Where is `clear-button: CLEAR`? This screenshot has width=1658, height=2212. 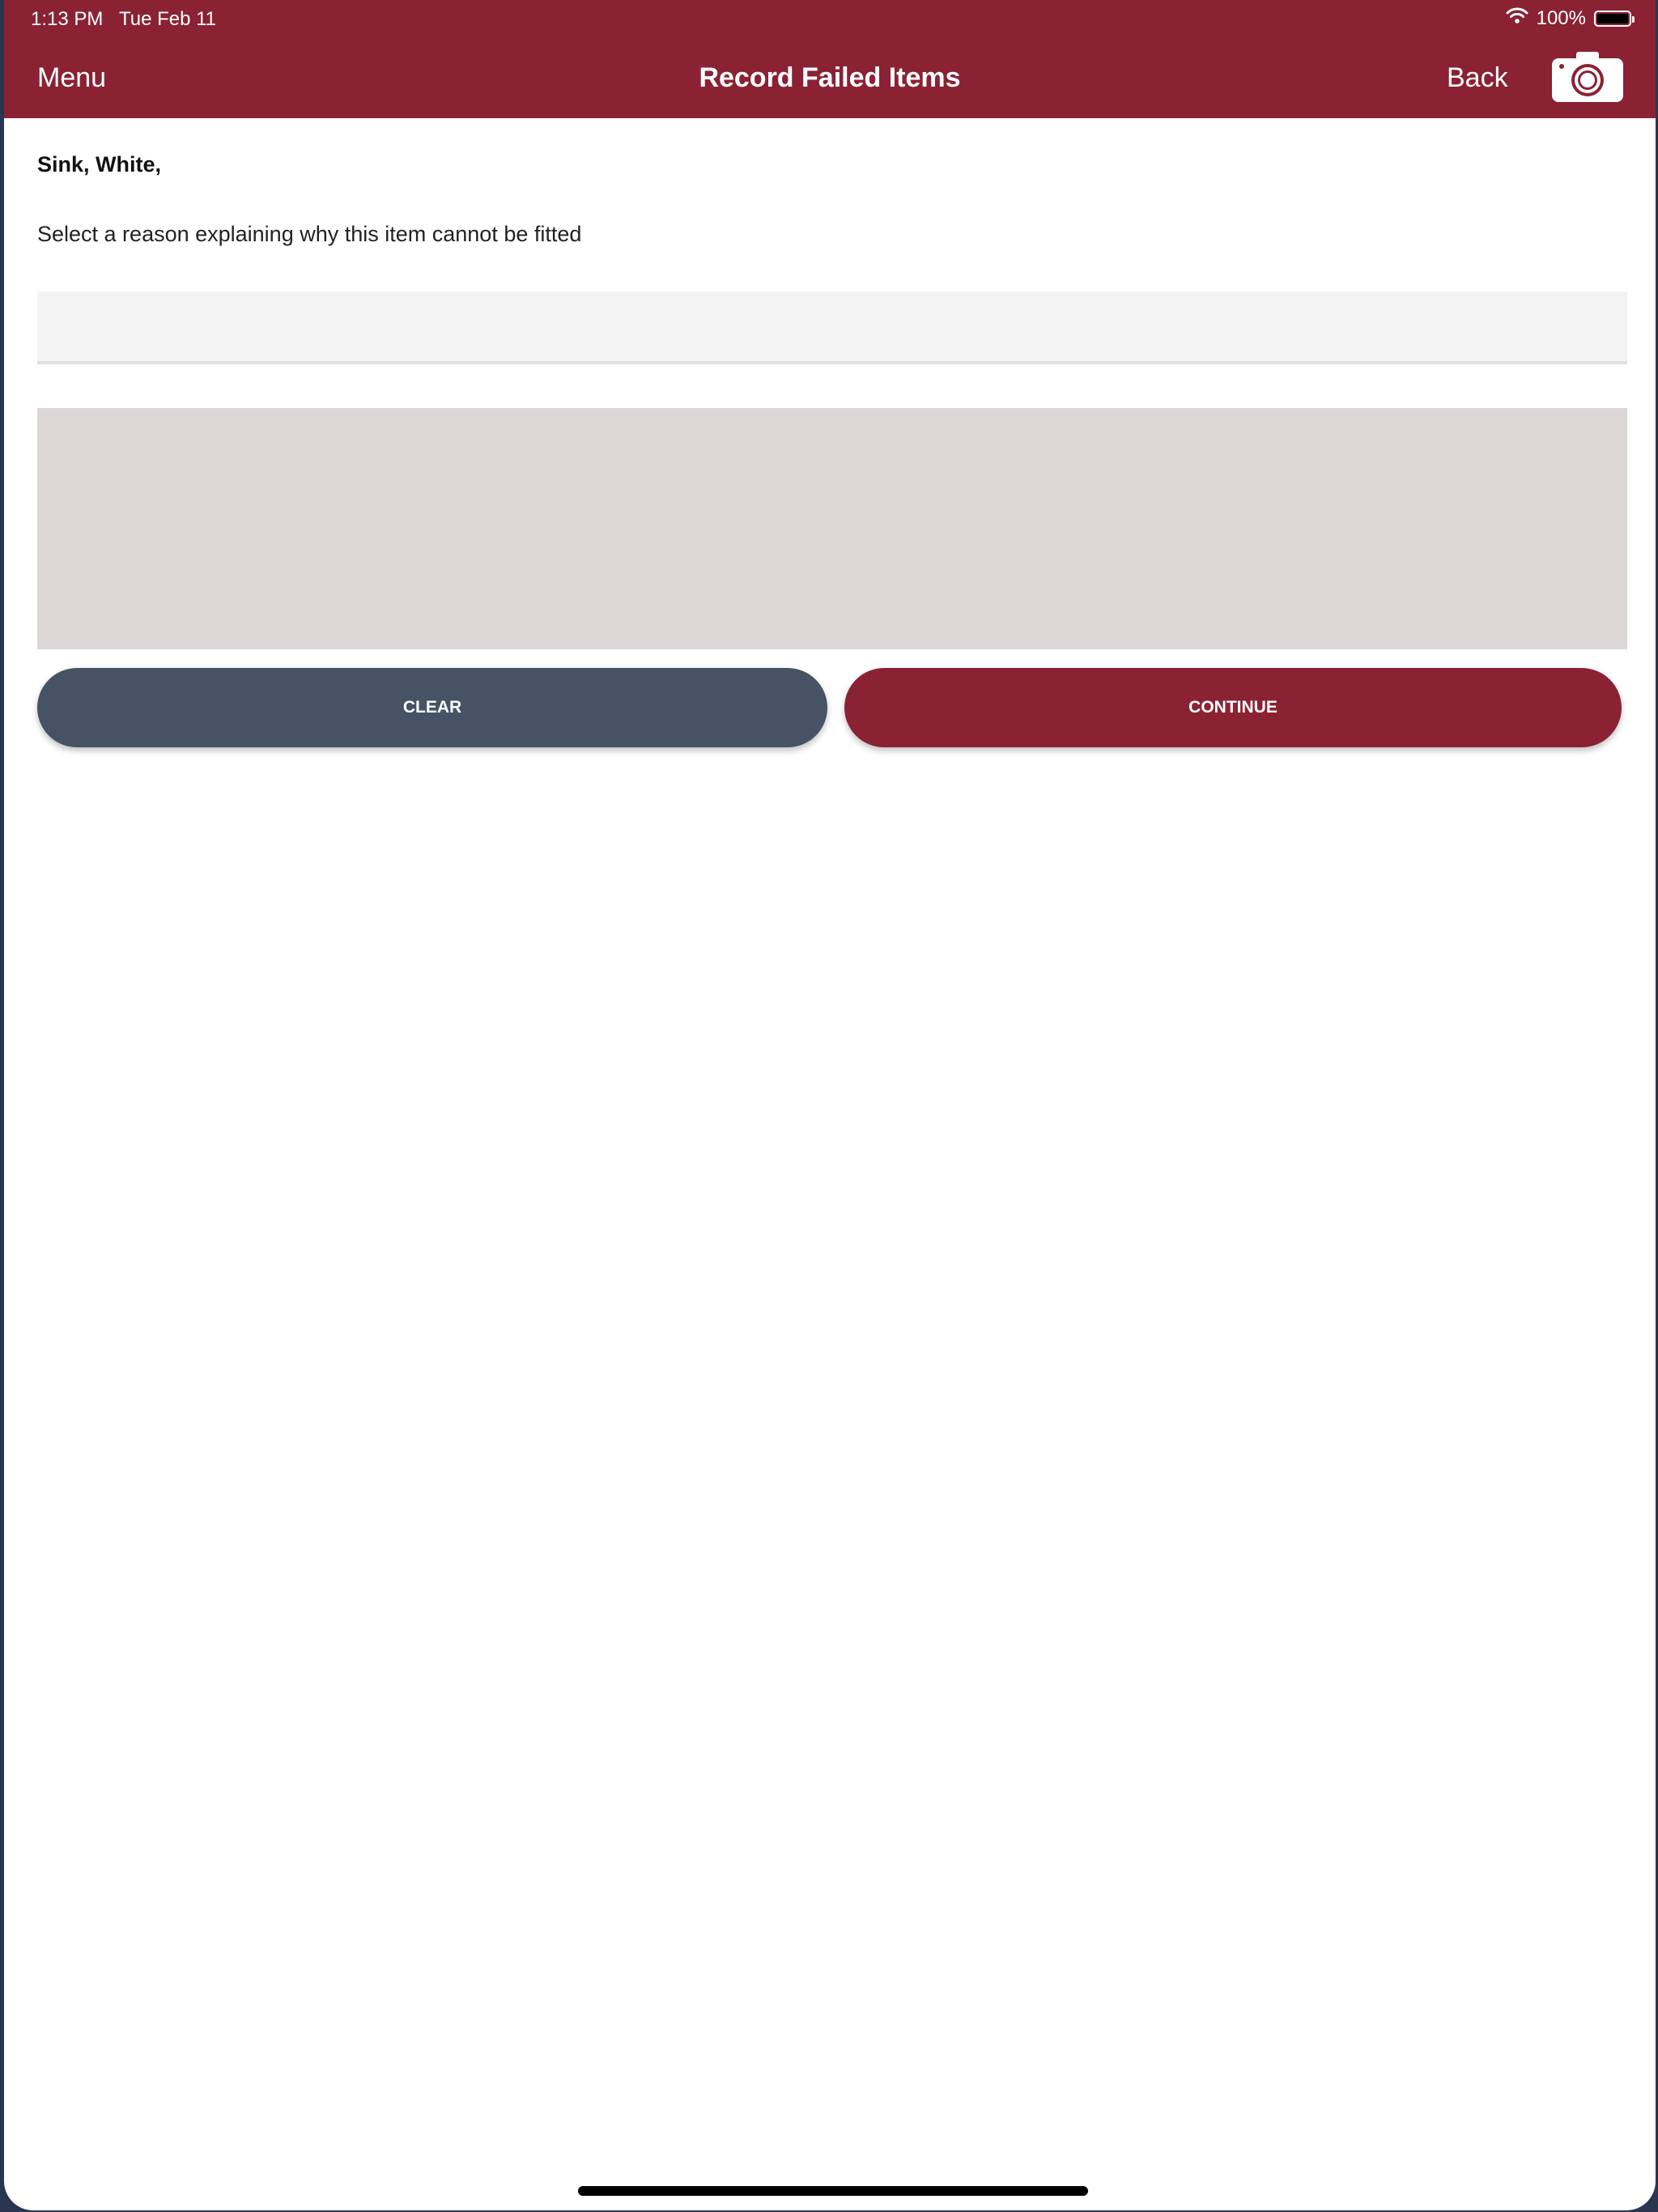 clear-button: CLEAR is located at coordinates (432, 707).